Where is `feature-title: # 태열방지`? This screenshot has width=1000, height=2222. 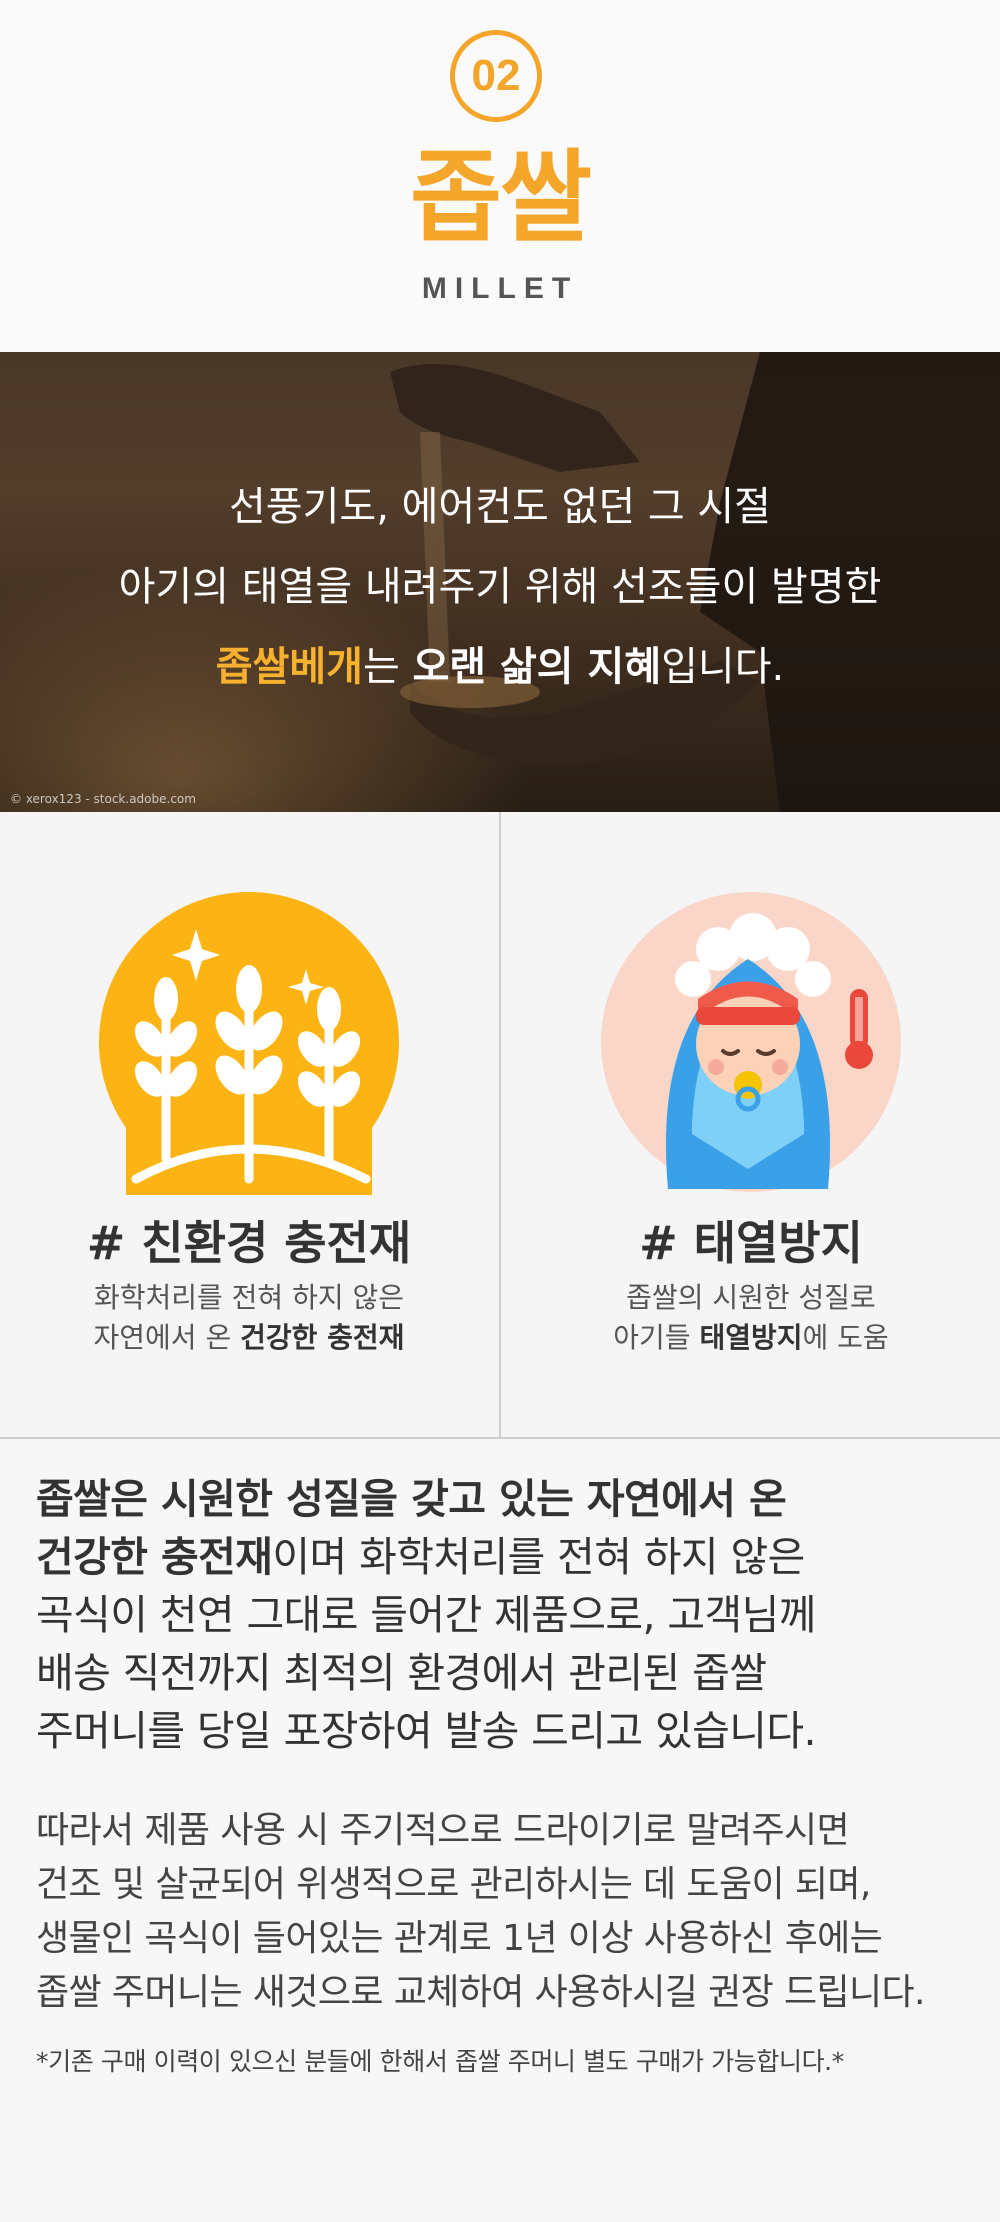
feature-title: # 태열방지 is located at coordinates (751, 1243).